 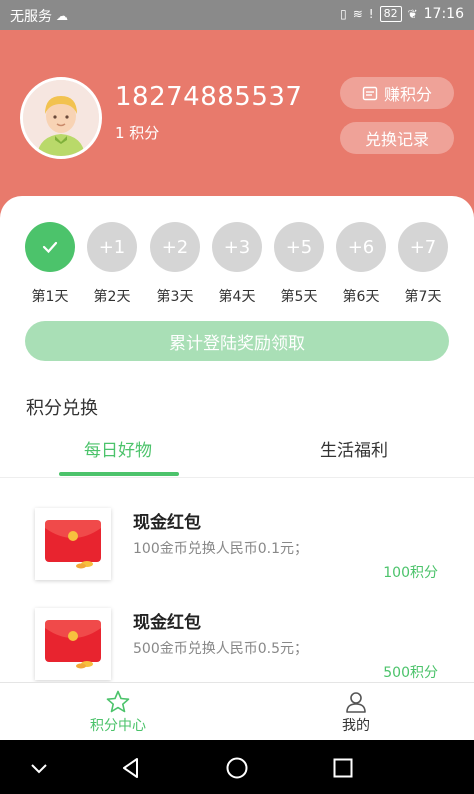 What do you see at coordinates (343, 14) in the screenshot?
I see `vibrate-icon: ▯` at bounding box center [343, 14].